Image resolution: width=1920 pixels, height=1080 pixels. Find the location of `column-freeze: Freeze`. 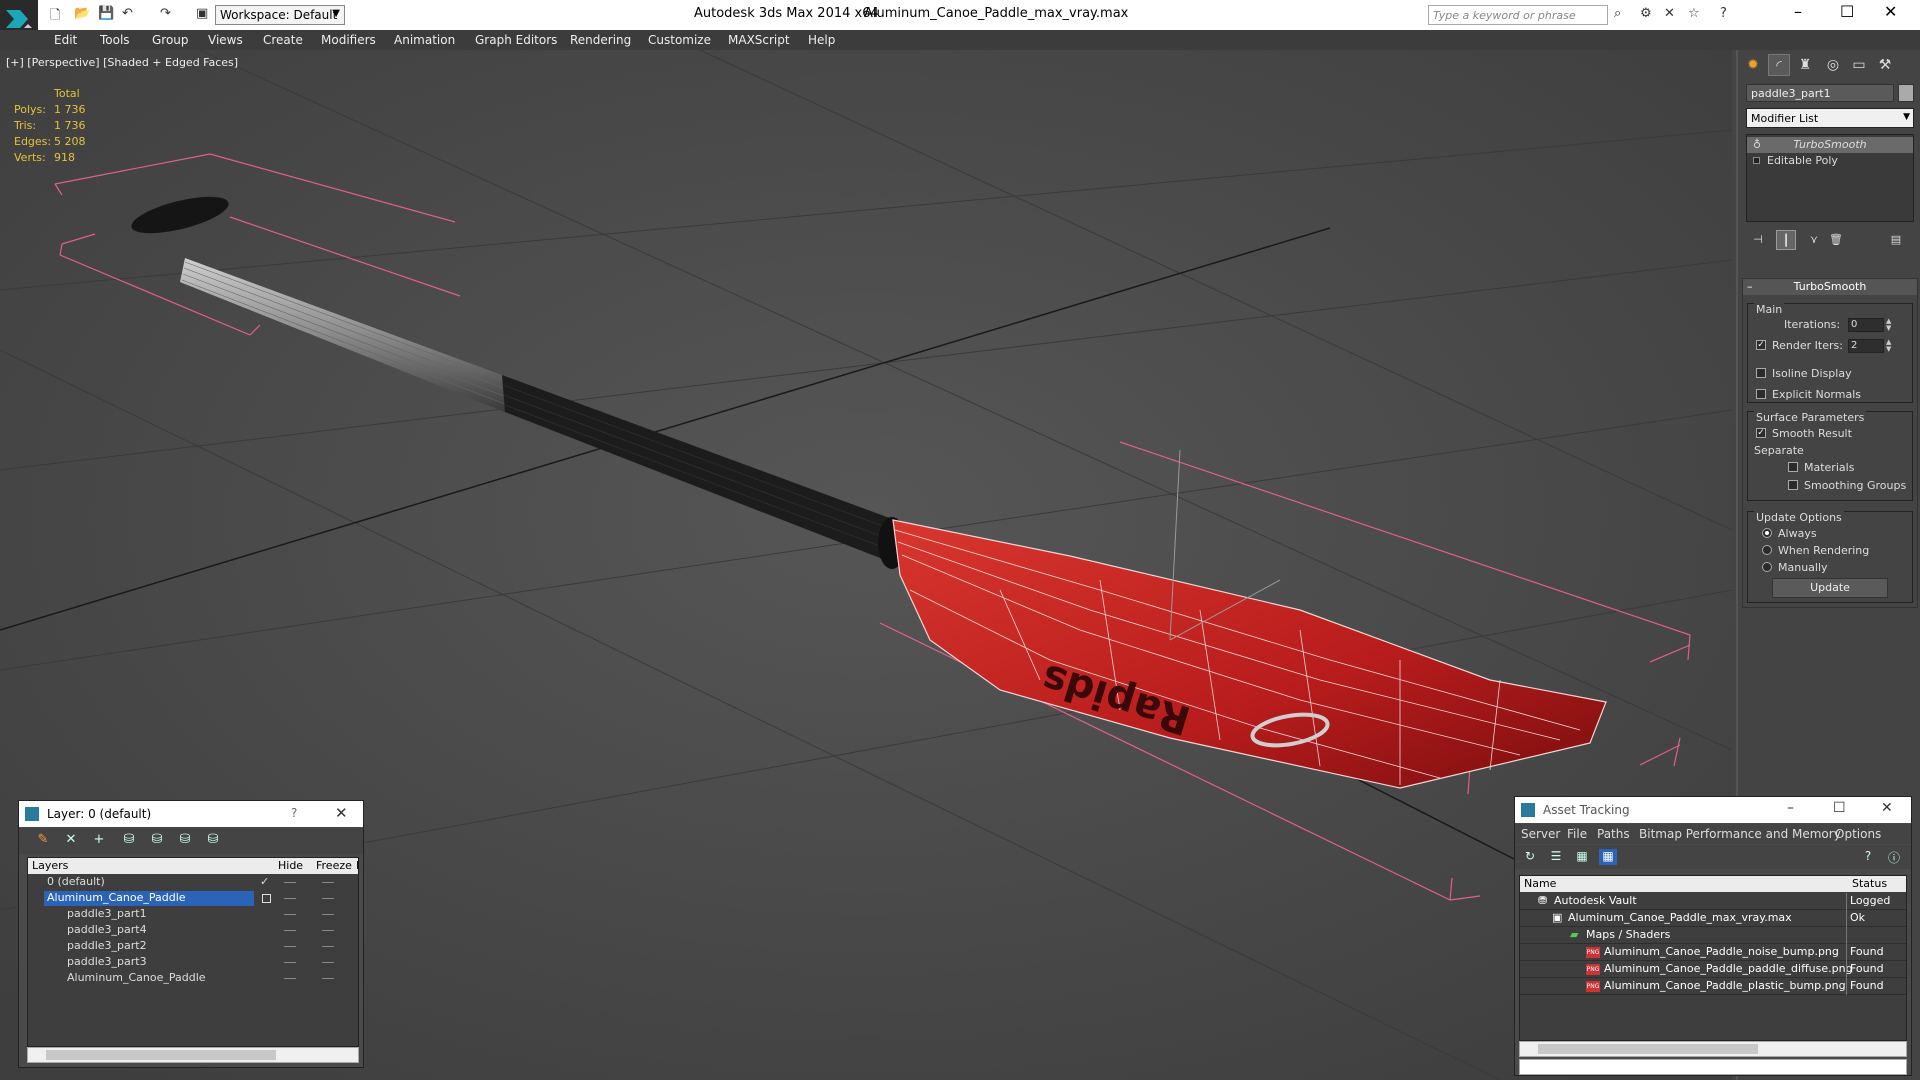

column-freeze: Freeze is located at coordinates (334, 865).